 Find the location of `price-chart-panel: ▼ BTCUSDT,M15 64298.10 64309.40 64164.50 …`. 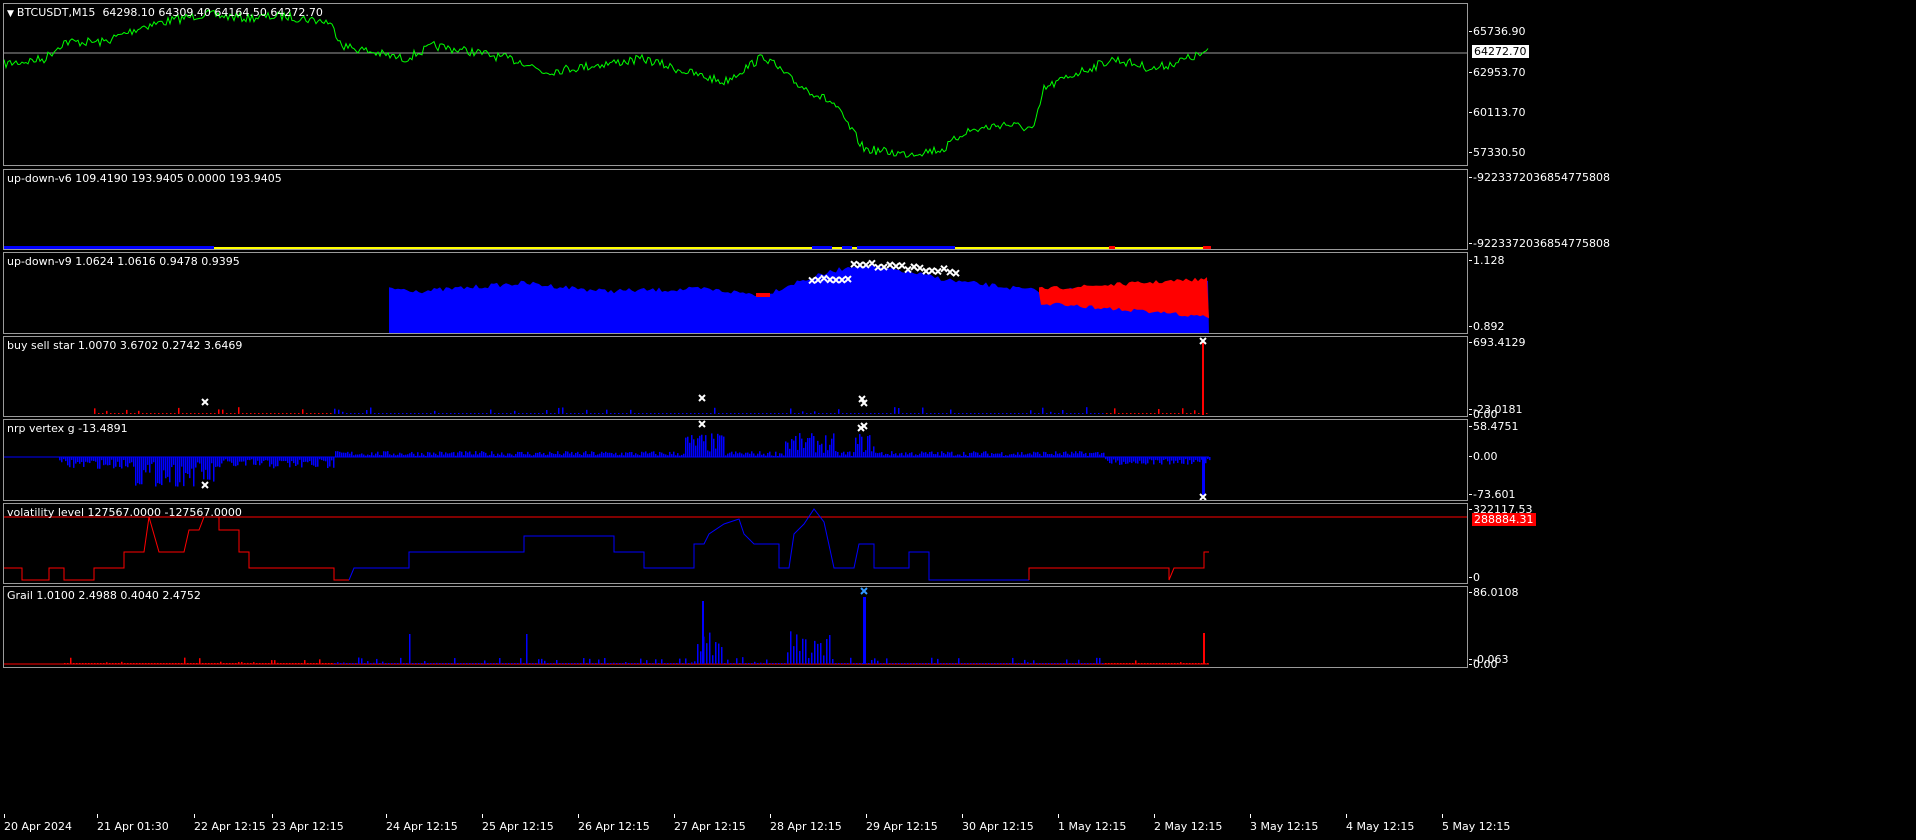

price-chart-panel: ▼ BTCUSDT,M15 64298.10 64309.40 64164.50 … is located at coordinates (735, 84).